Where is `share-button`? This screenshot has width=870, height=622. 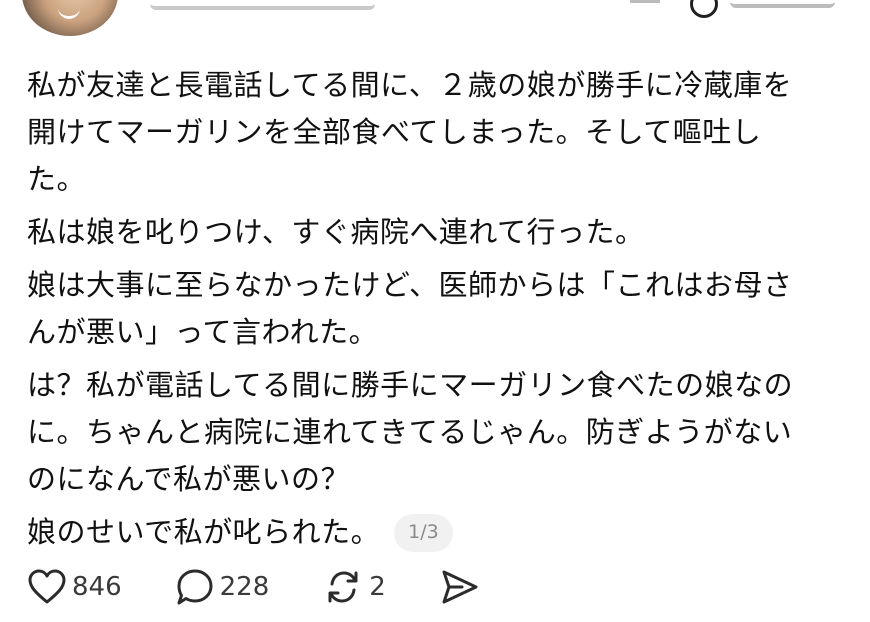
share-button is located at coordinates (460, 587).